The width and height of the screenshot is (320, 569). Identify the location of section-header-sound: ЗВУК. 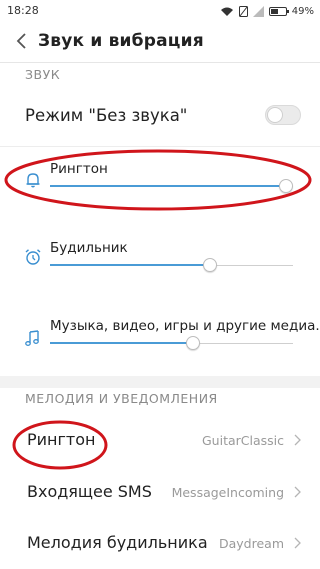
(43, 74).